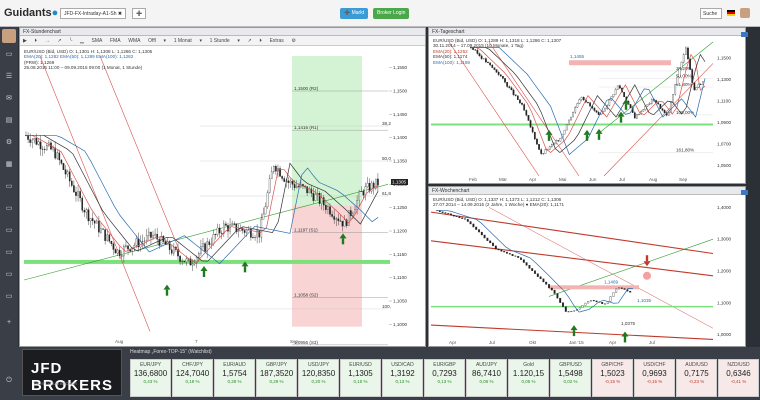 The image size is (760, 400). What do you see at coordinates (360, 378) in the screenshot?
I see `watchlist-tile: EUR/USD 1,1305 0,15 %` at bounding box center [360, 378].